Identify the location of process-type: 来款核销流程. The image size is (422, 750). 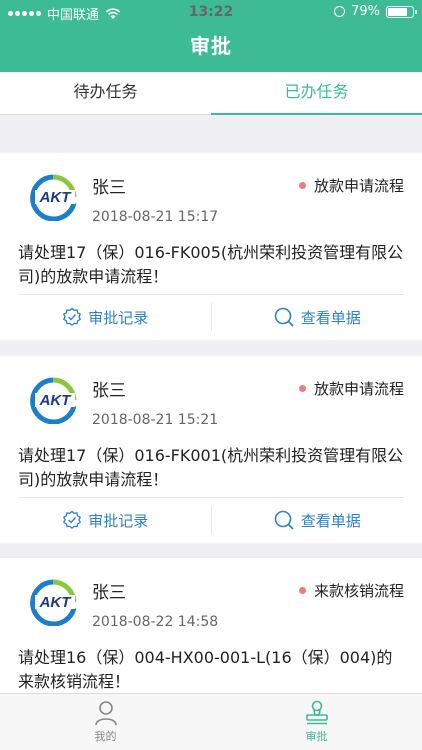
(351, 590).